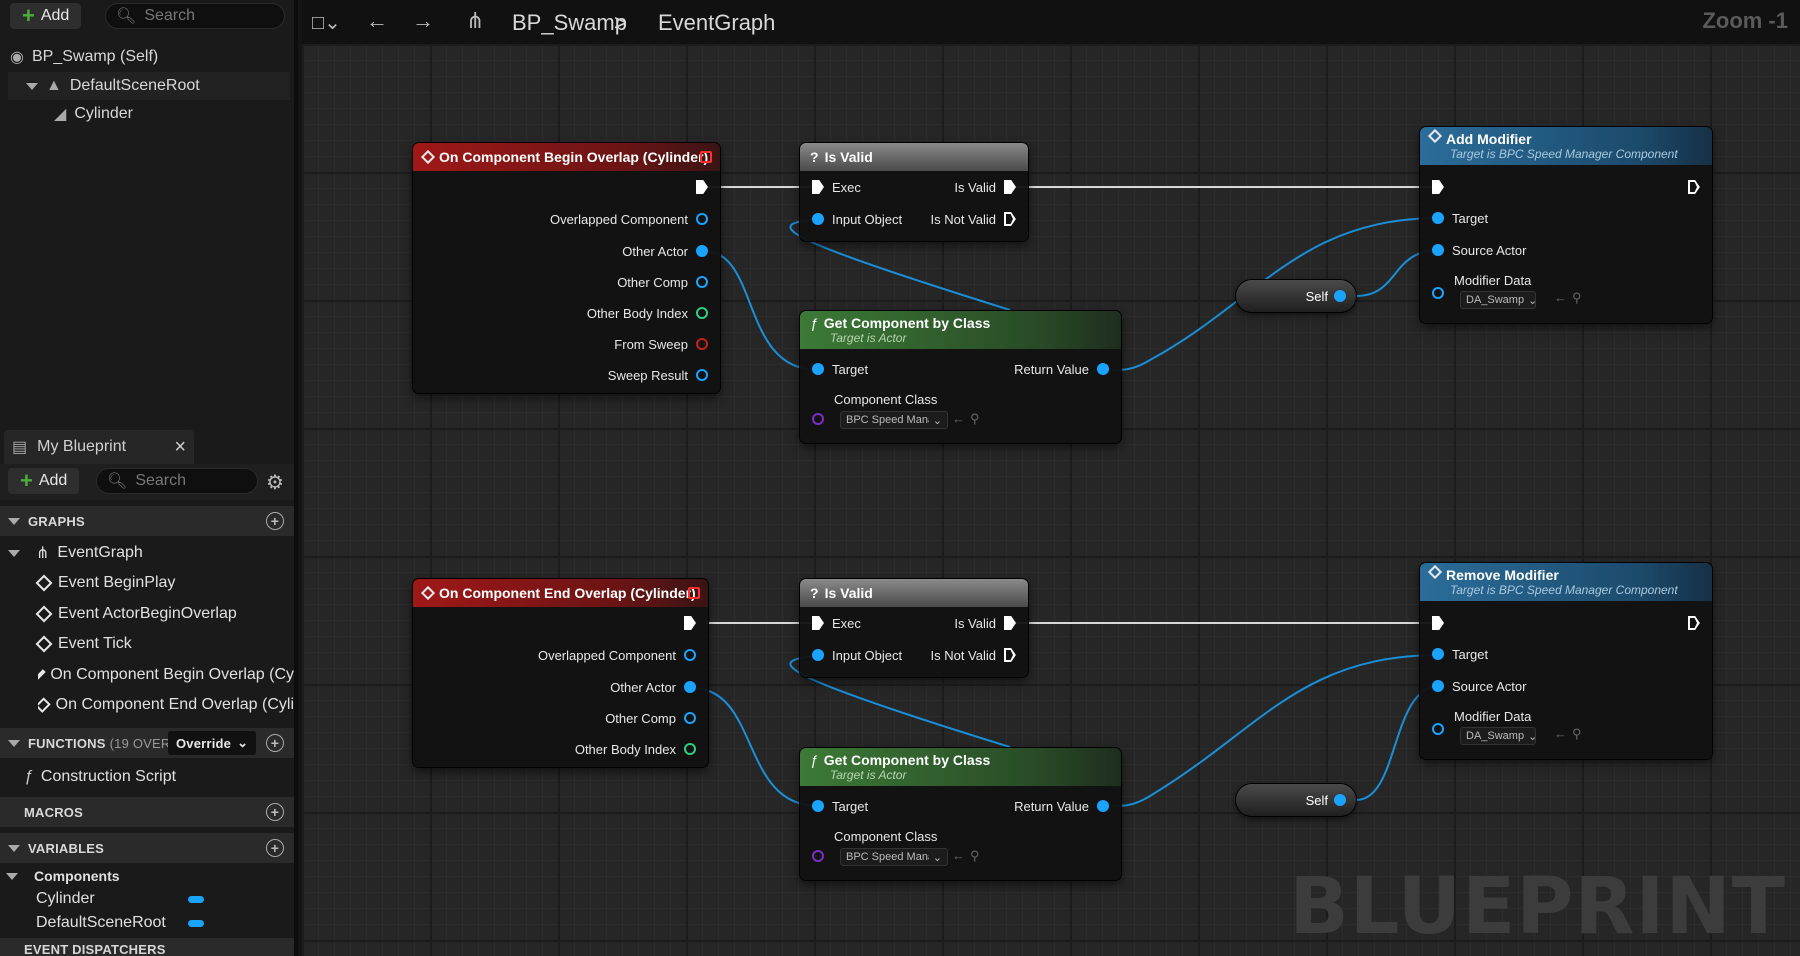  I want to click on add-graph-icon: +, so click(275, 521).